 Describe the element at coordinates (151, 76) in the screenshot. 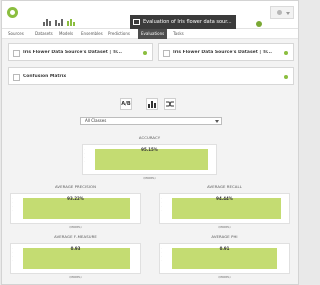

I see `confusion-matrix-card: Confusion Matrix` at that location.